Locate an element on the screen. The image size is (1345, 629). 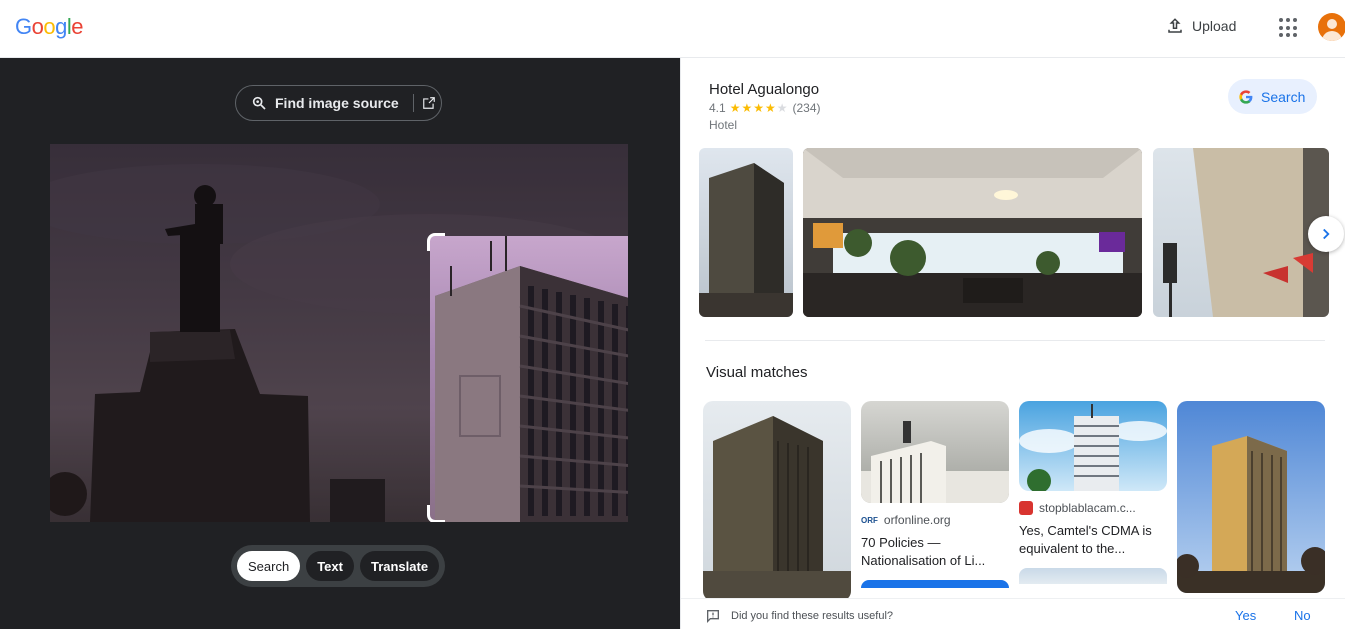
star-rating-icon: ★★★★★ is located at coordinates (759, 108).